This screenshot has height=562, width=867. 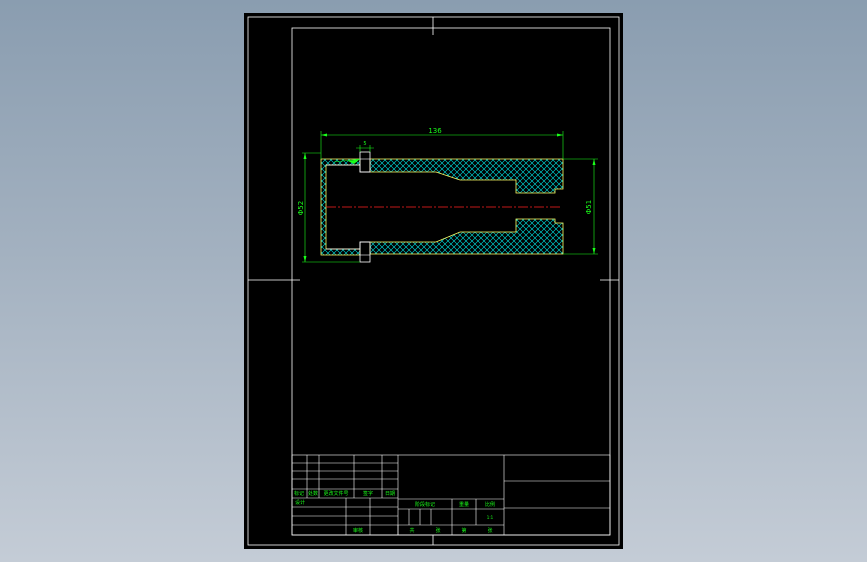 I want to click on dim-right-label: Φ51, so click(x=589, y=207).